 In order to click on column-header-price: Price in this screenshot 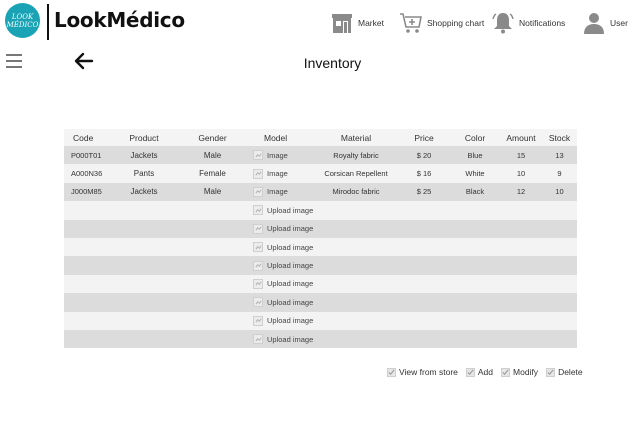, I will do `click(424, 138)`.